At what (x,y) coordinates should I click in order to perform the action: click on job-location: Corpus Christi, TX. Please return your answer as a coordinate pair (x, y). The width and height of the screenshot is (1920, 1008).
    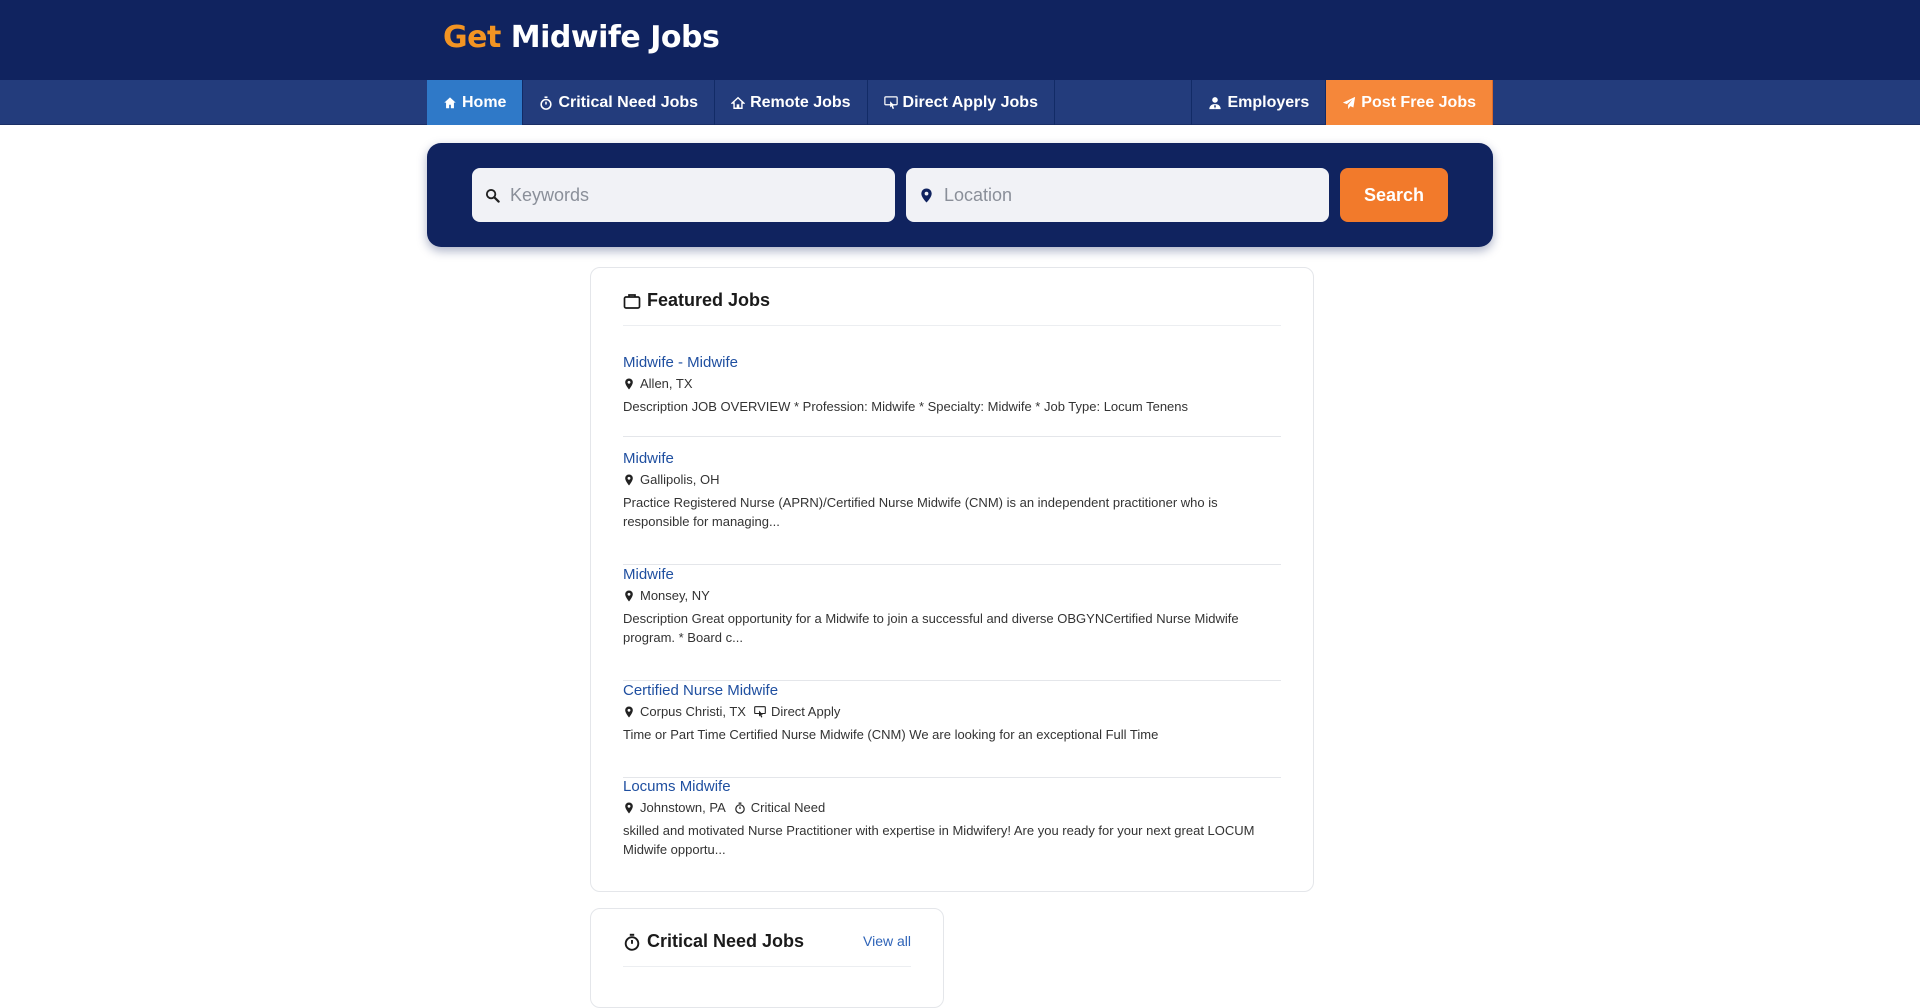
    Looking at the image, I should click on (693, 711).